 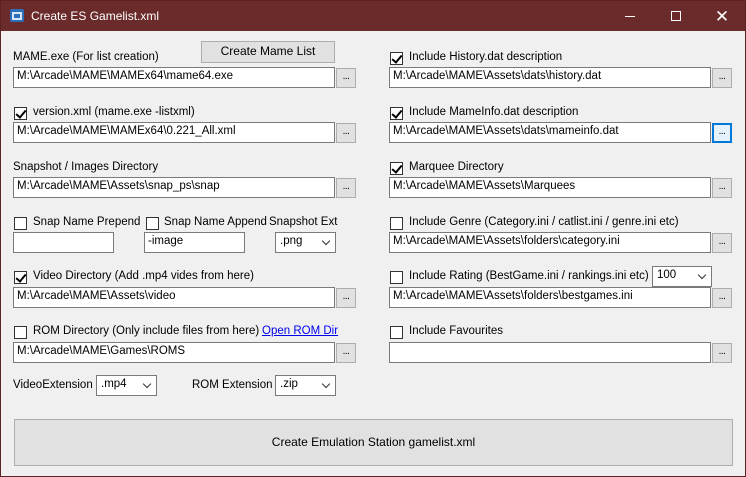 I want to click on create-gamelist-button: Create Emulation Station gamelist.xml, so click(x=373, y=442).